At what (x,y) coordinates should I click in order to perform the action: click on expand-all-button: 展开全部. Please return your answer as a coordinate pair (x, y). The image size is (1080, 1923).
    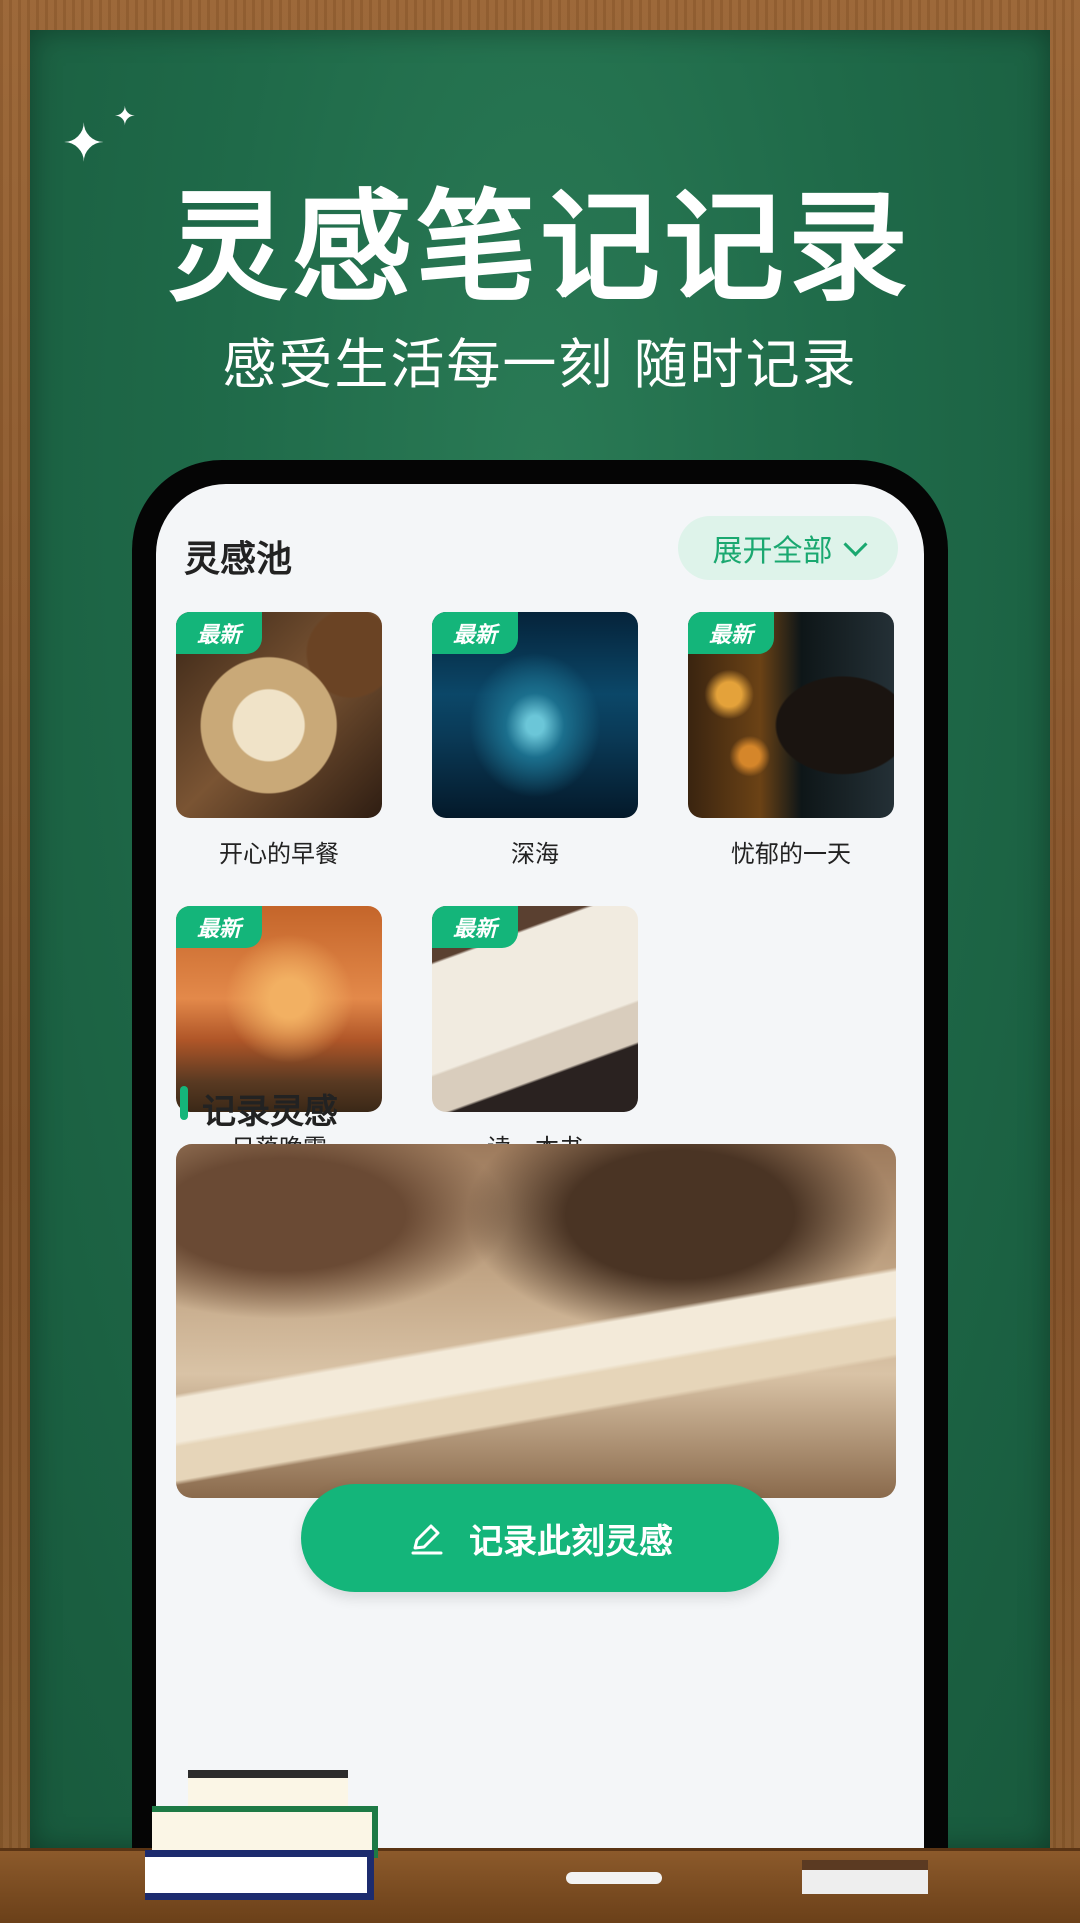
    Looking at the image, I should click on (788, 548).